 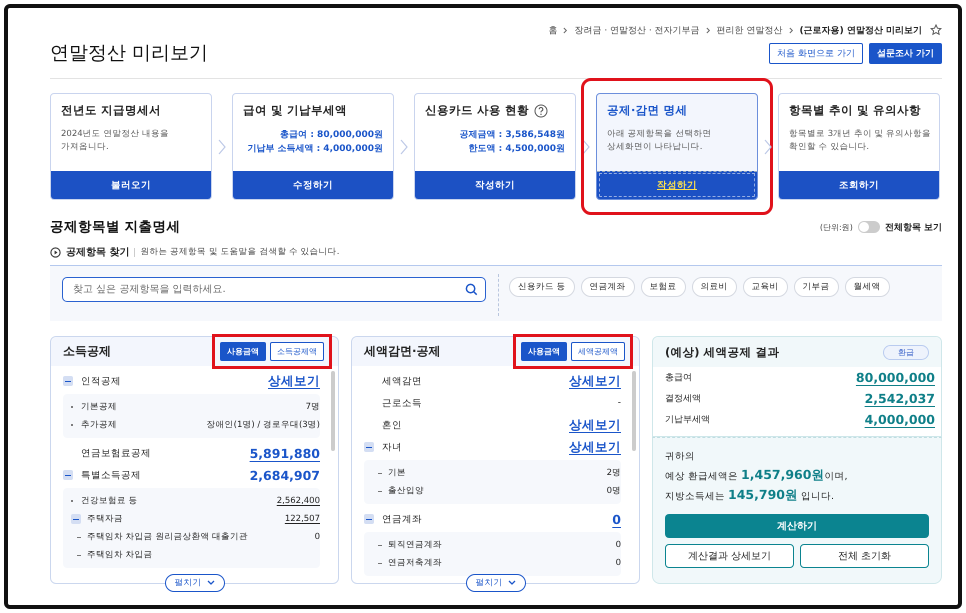 What do you see at coordinates (613, 491) in the screenshot?
I see `amount-text: 0명` at bounding box center [613, 491].